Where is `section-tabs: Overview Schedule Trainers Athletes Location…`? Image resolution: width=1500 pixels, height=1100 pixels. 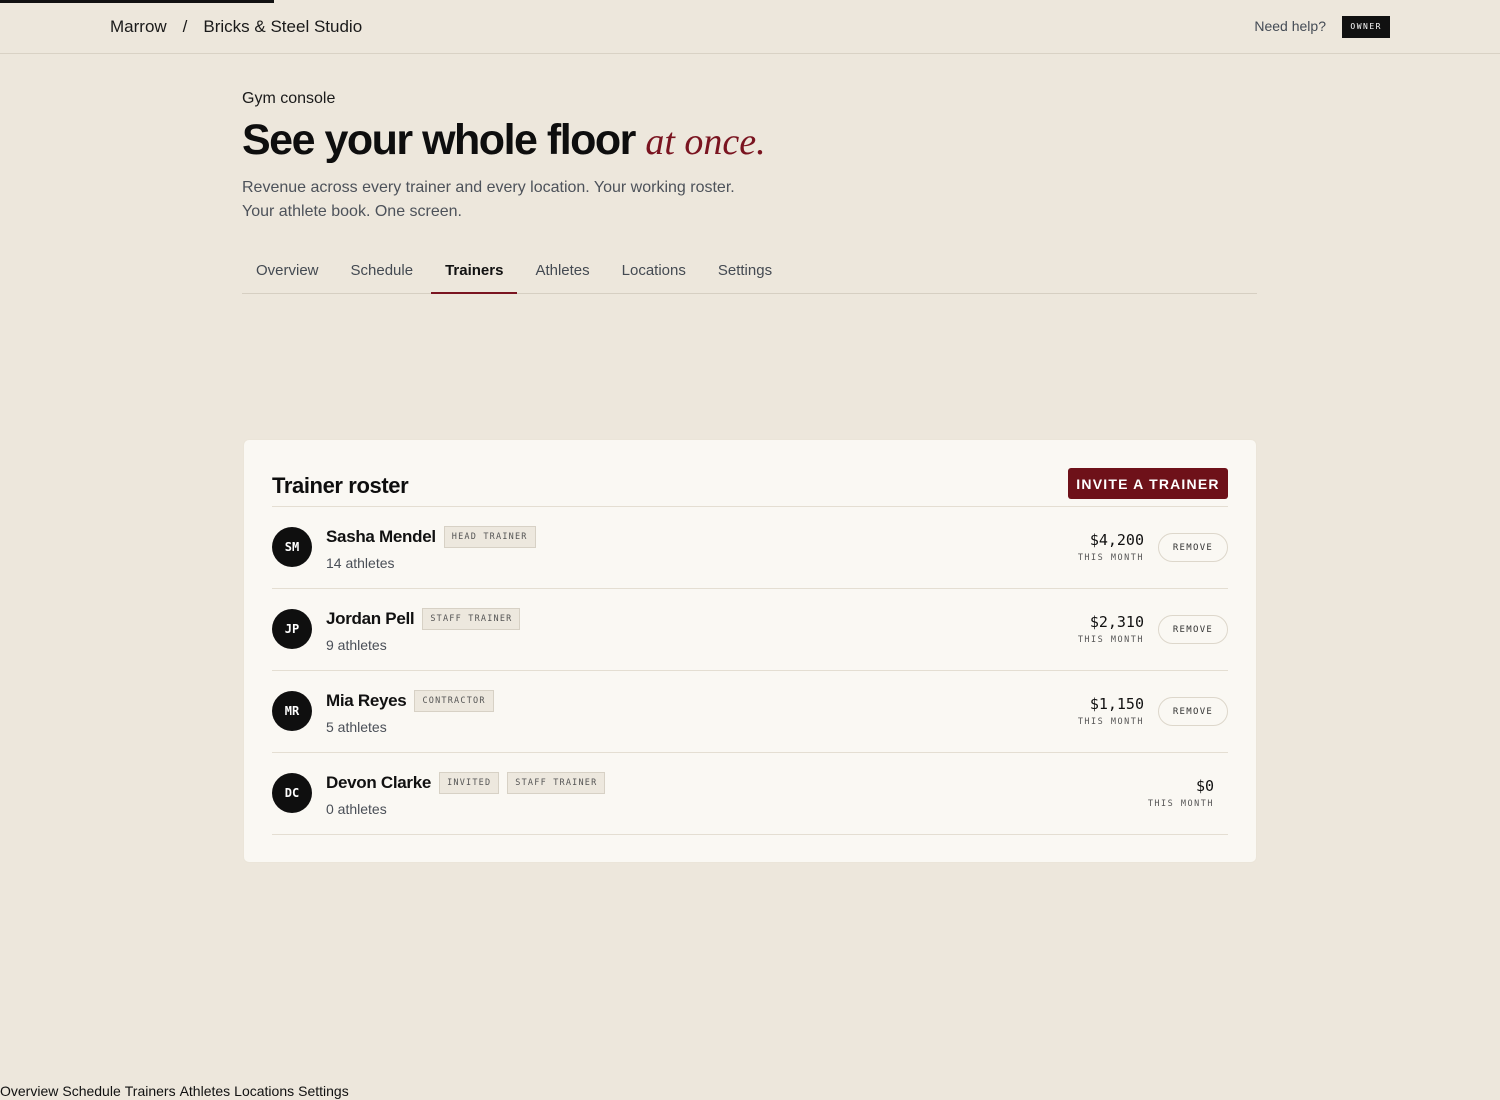 section-tabs: Overview Schedule Trainers Athletes Location… is located at coordinates (749, 275).